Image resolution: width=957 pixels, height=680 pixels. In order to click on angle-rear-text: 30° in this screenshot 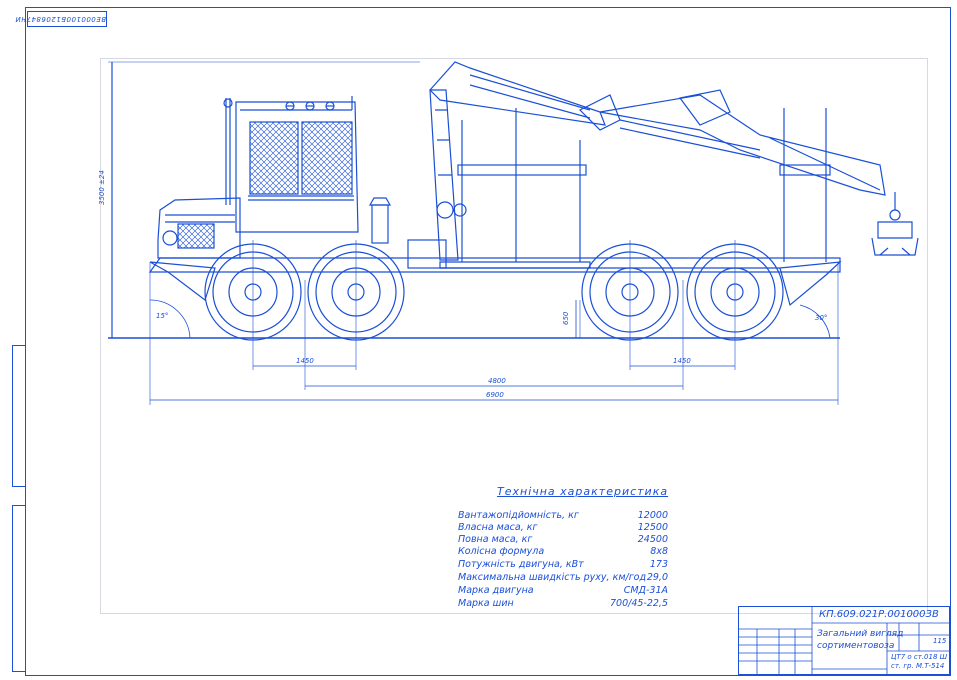, I will do `click(821, 318)`.